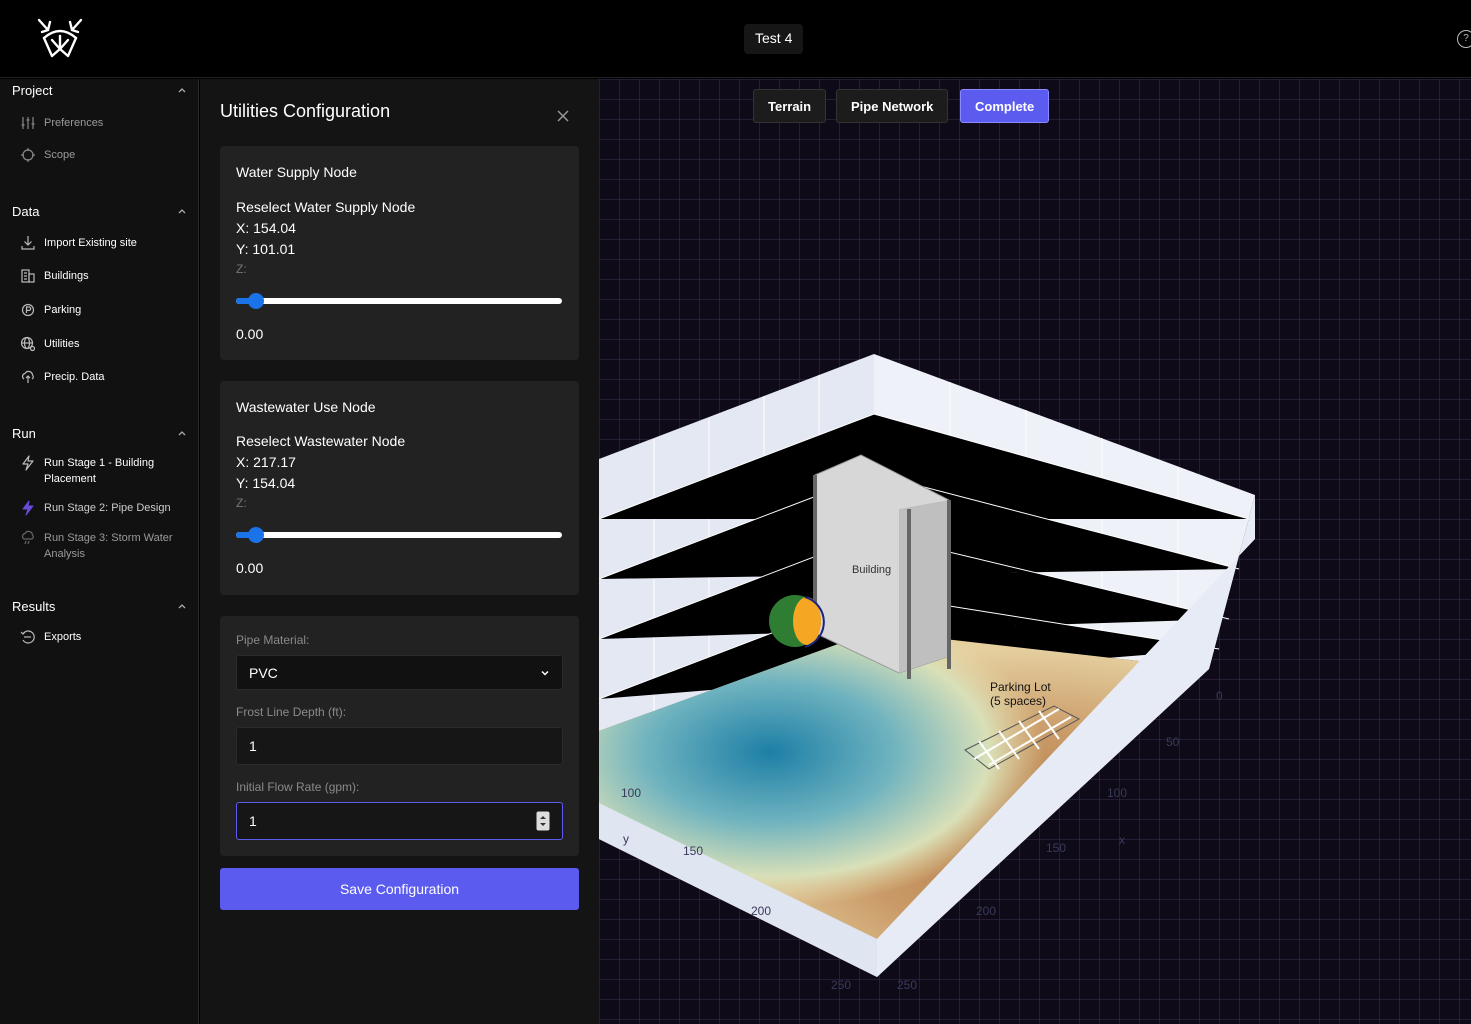 Image resolution: width=1471 pixels, height=1024 pixels. What do you see at coordinates (28, 155) in the screenshot?
I see `crosshair-icon` at bounding box center [28, 155].